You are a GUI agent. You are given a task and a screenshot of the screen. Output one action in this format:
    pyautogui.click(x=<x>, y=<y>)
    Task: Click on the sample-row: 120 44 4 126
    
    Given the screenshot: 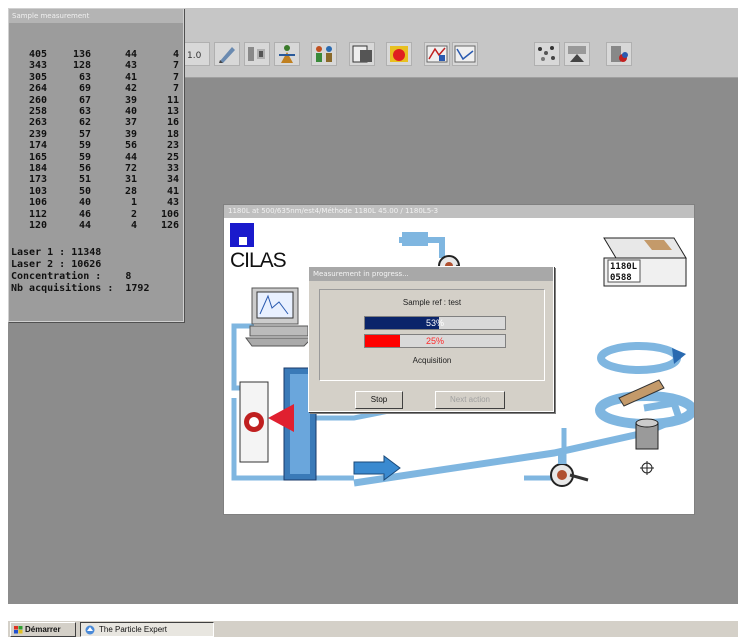 What is the action you would take?
    pyautogui.click(x=99, y=225)
    